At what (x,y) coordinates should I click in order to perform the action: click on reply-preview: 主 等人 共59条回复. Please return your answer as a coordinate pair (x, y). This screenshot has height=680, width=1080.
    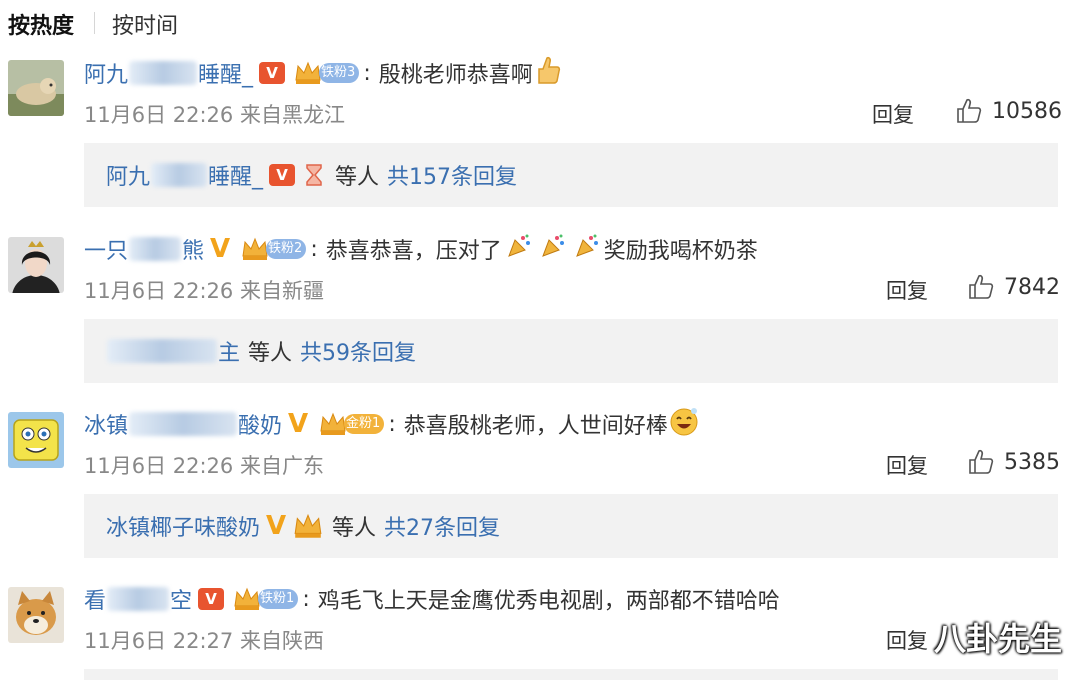
    Looking at the image, I should click on (571, 351).